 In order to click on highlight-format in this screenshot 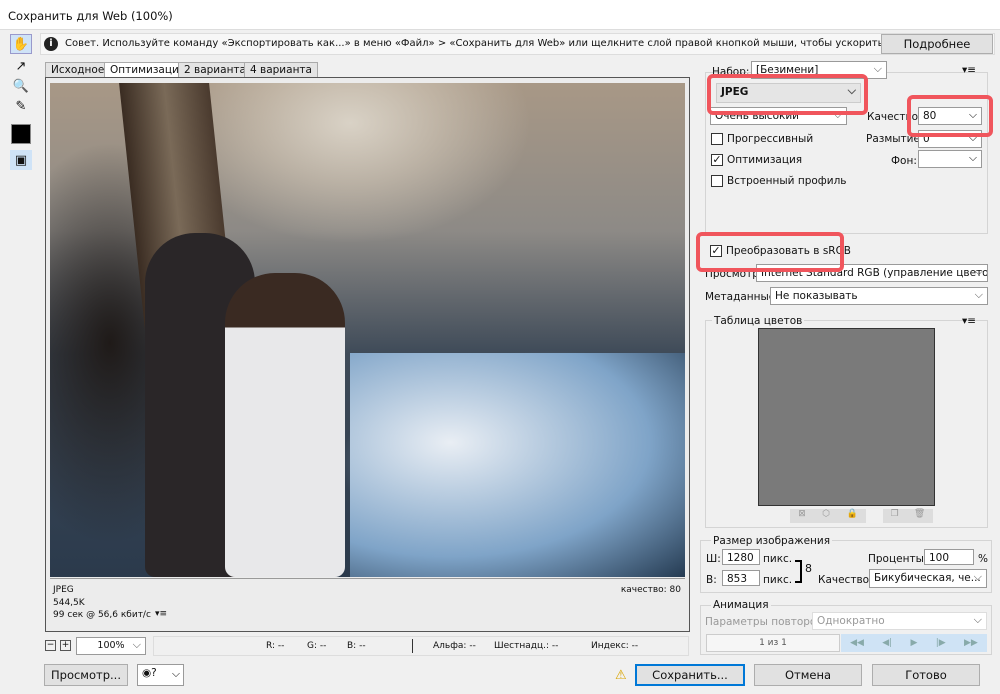, I will do `click(787, 94)`.